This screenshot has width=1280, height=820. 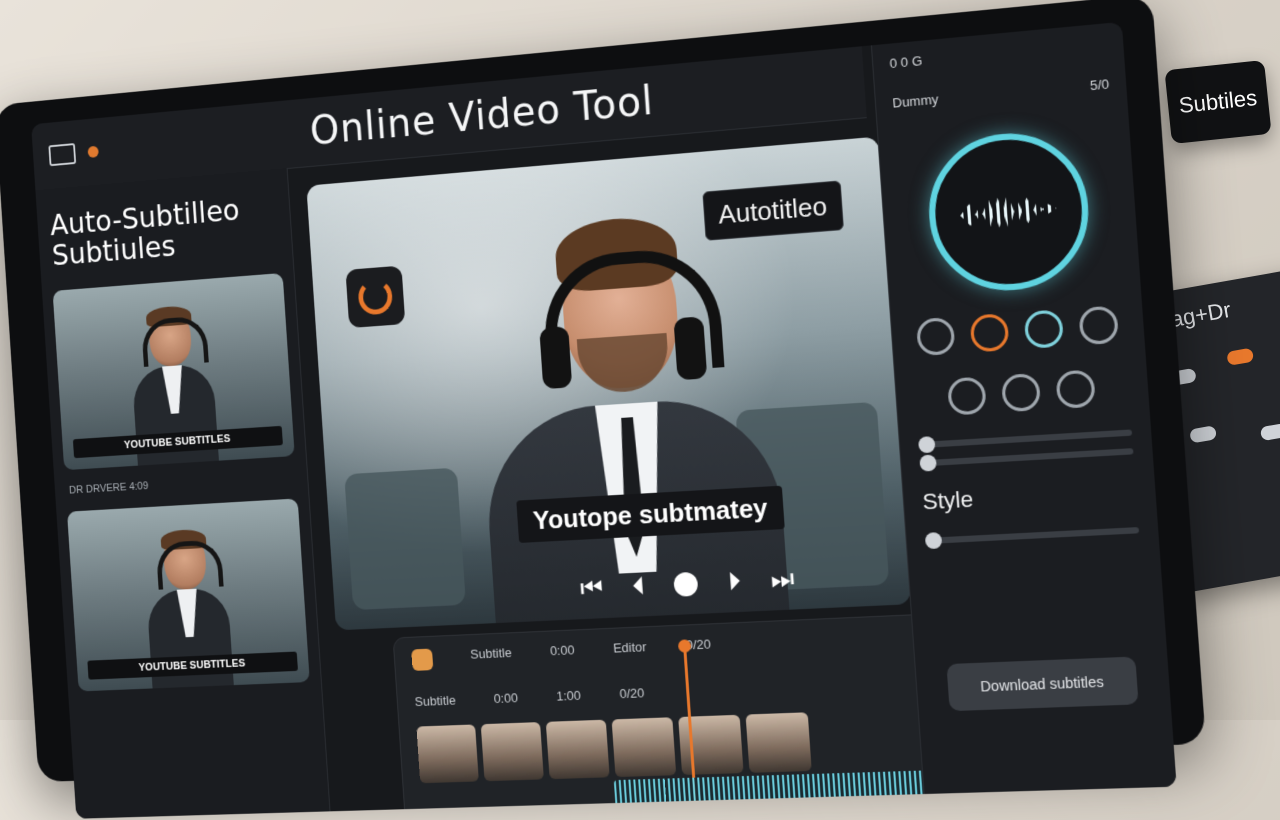 What do you see at coordinates (1099, 325) in the screenshot?
I see `mic-circle-button` at bounding box center [1099, 325].